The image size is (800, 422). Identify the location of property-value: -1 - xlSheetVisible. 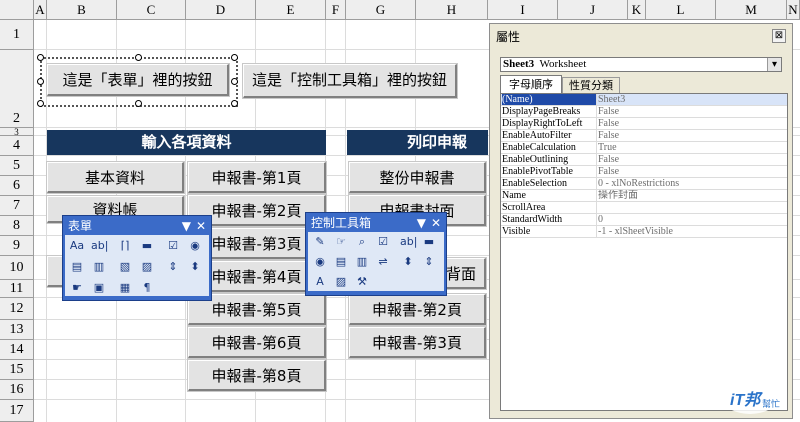
(692, 231).